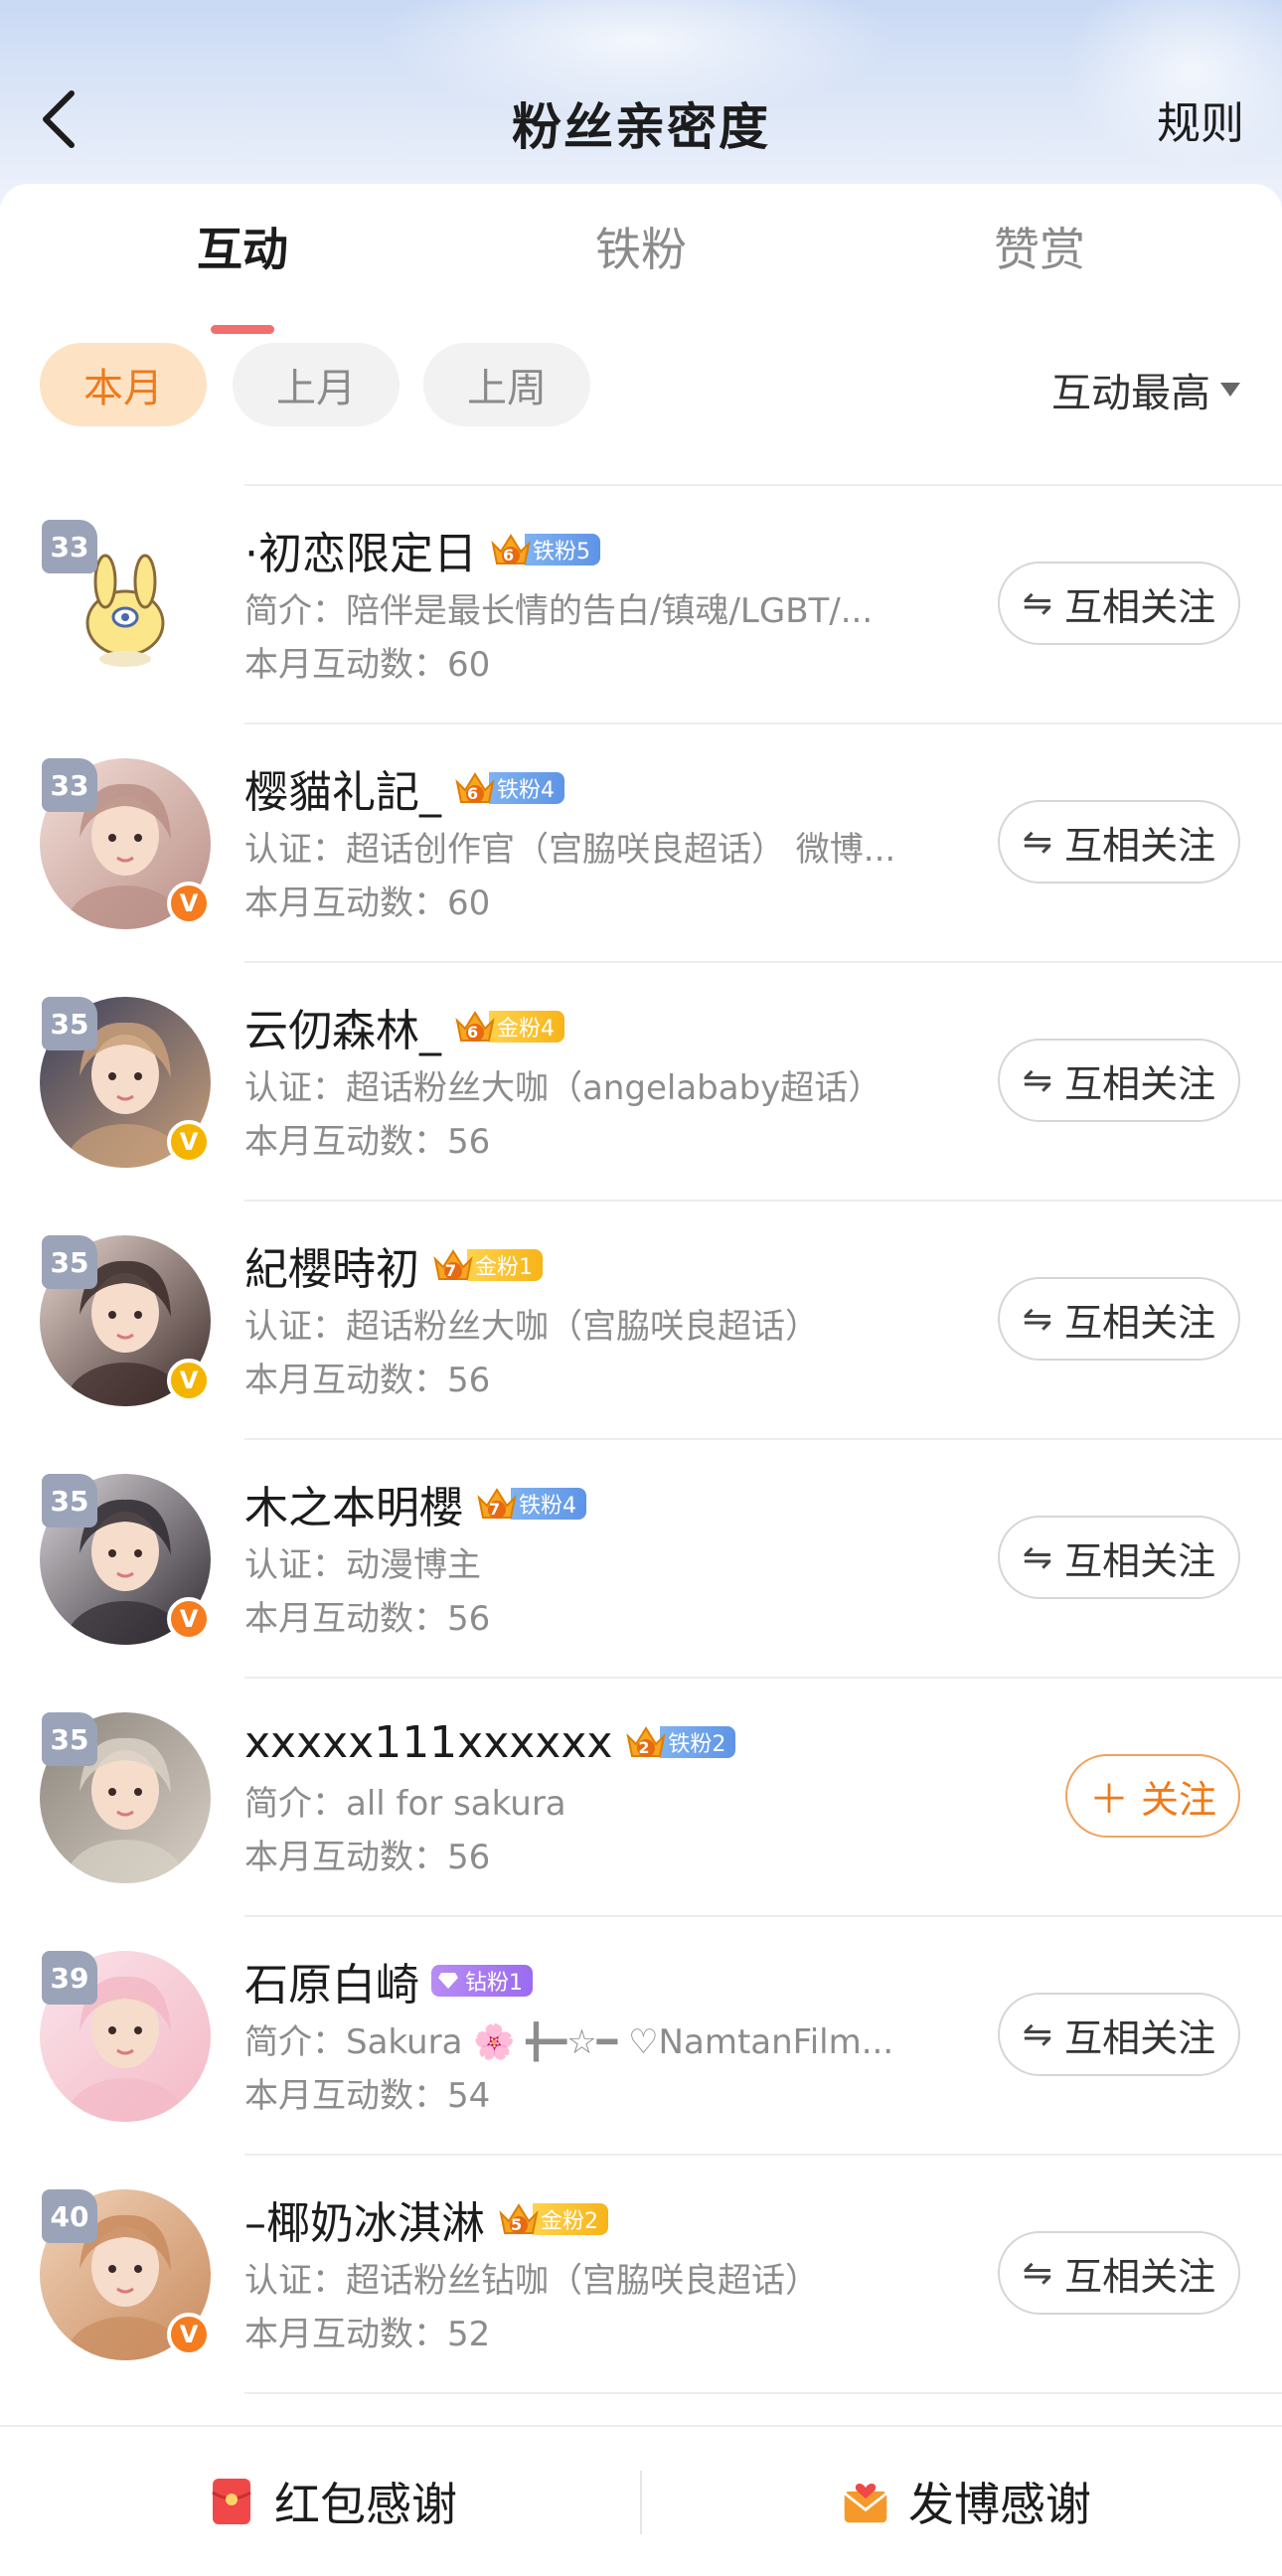  What do you see at coordinates (494, 1983) in the screenshot?
I see `fan-badge-label: 钻粉1` at bounding box center [494, 1983].